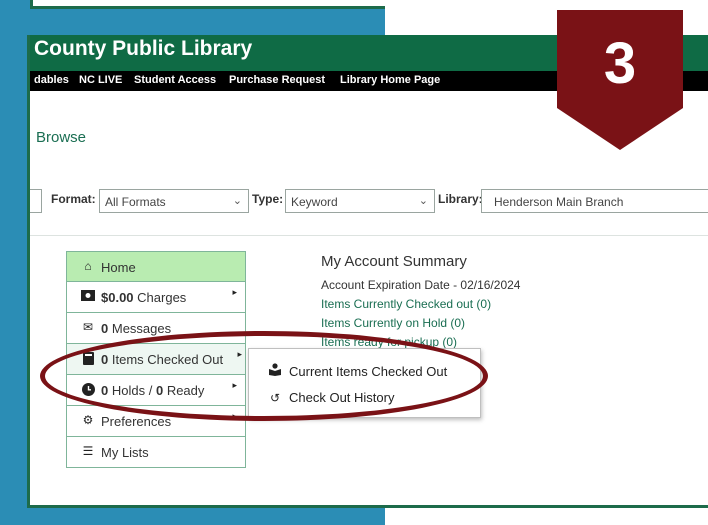 The height and width of the screenshot is (525, 708). I want to click on nav-item-student-access: Student Access, so click(175, 80).